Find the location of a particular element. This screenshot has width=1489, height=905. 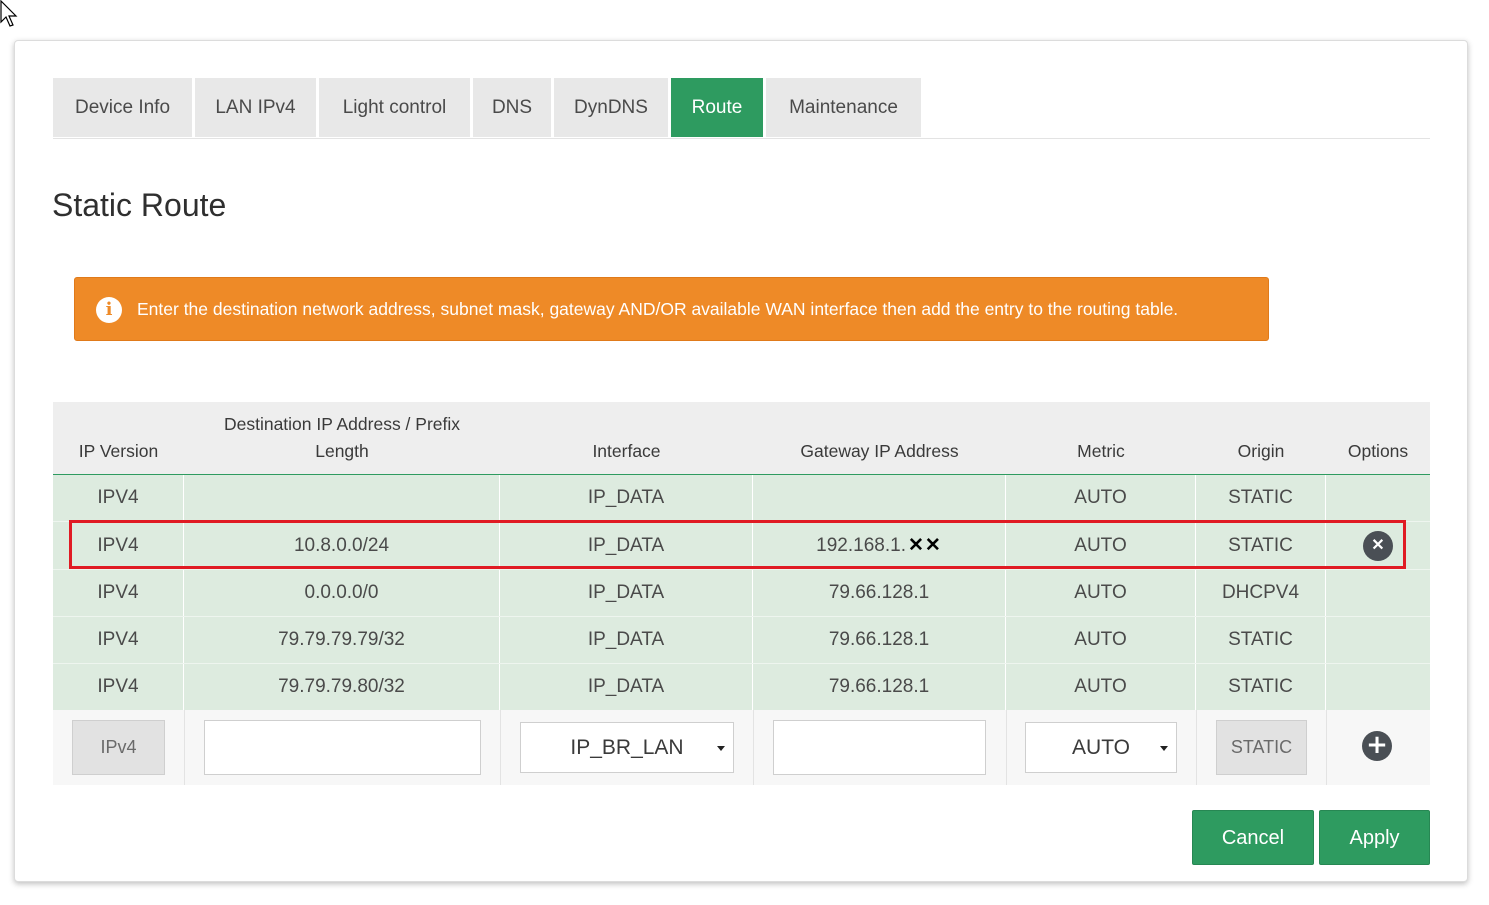

tab-dns: DNS is located at coordinates (512, 107).